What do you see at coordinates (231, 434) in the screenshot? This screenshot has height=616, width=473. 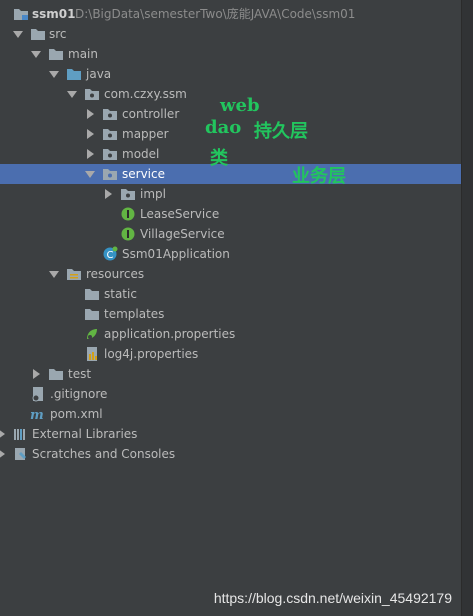 I see `tree-row-external-libraries: External Libraries` at bounding box center [231, 434].